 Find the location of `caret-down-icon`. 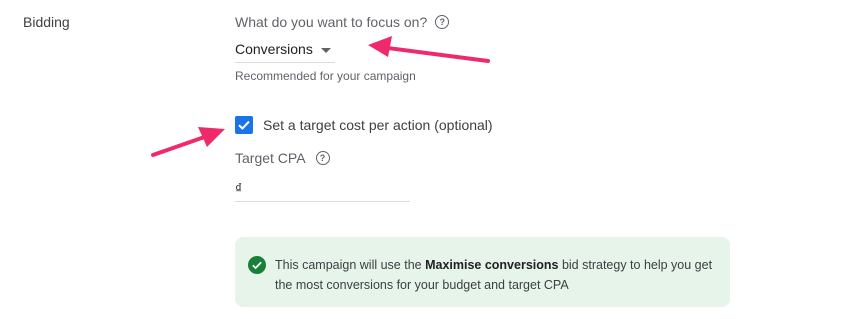

caret-down-icon is located at coordinates (325, 50).